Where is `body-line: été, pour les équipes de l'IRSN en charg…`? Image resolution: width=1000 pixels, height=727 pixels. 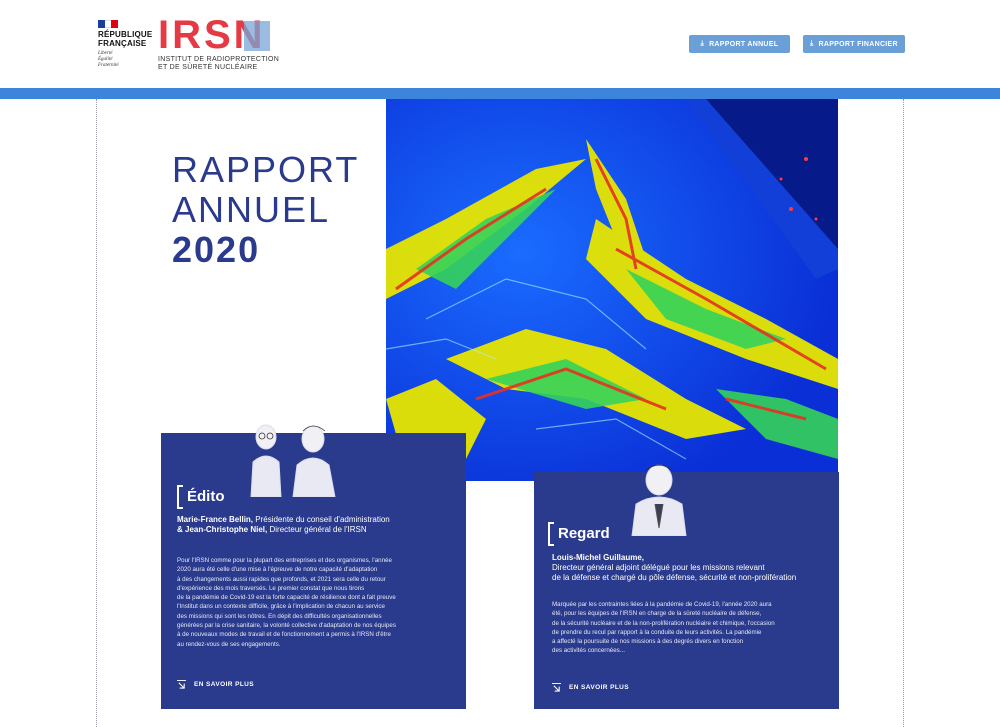
body-line: été, pour les équipes de l'IRSN en charg… is located at coordinates (657, 614).